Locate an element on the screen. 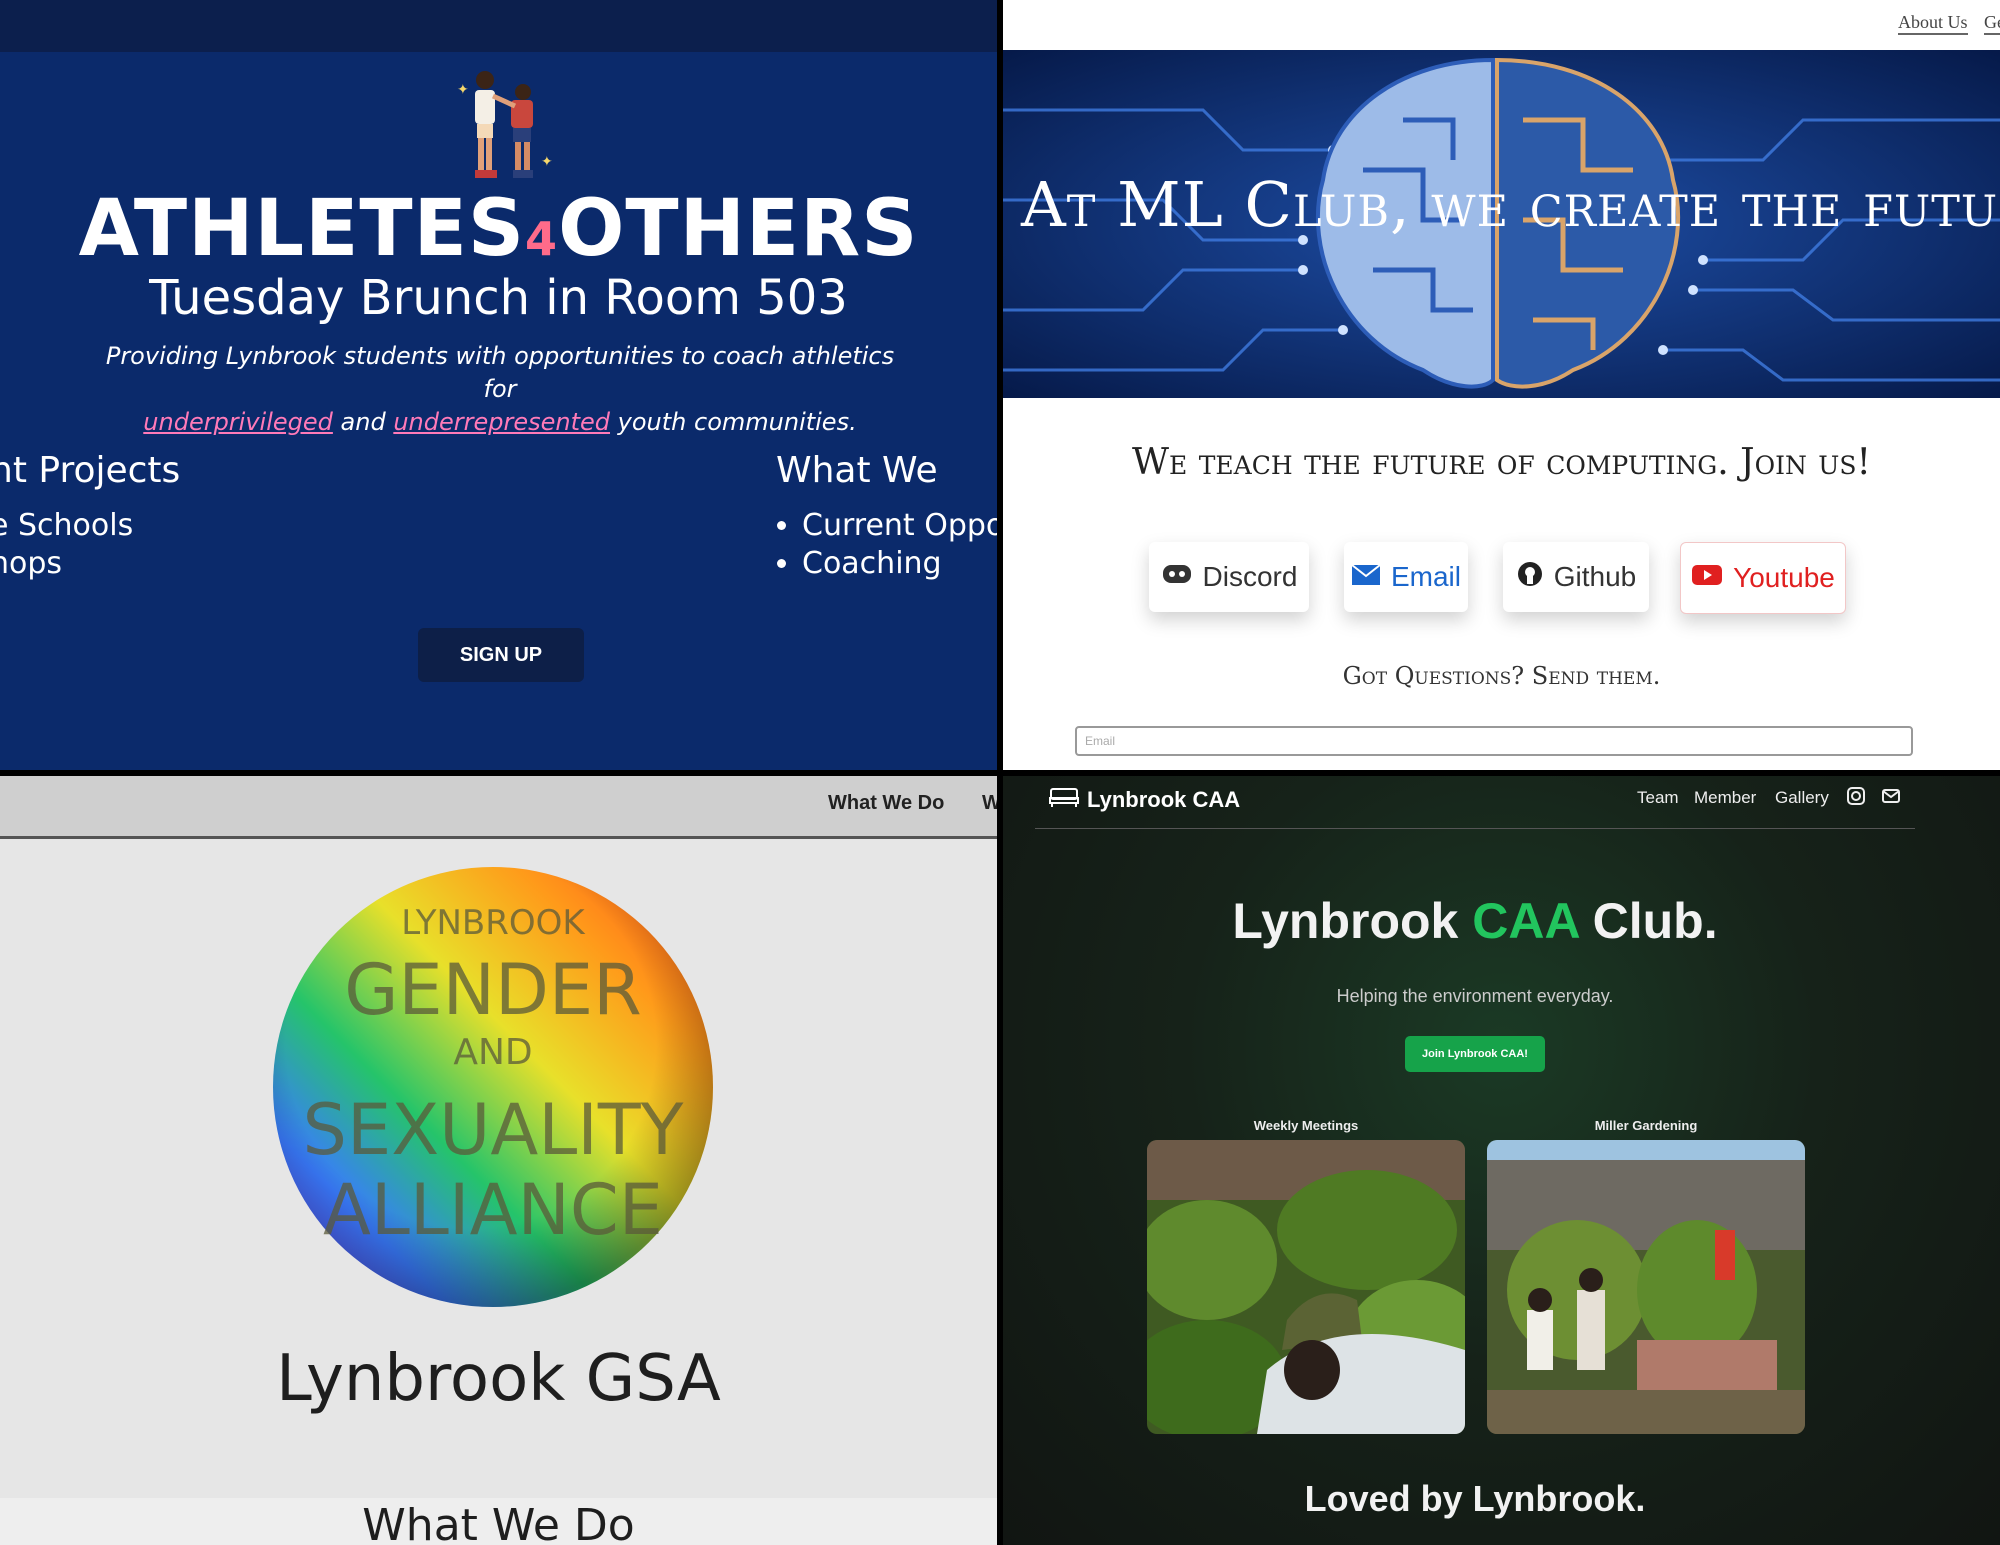 This screenshot has width=2000, height=1545. youtube-button: Youtube is located at coordinates (1763, 578).